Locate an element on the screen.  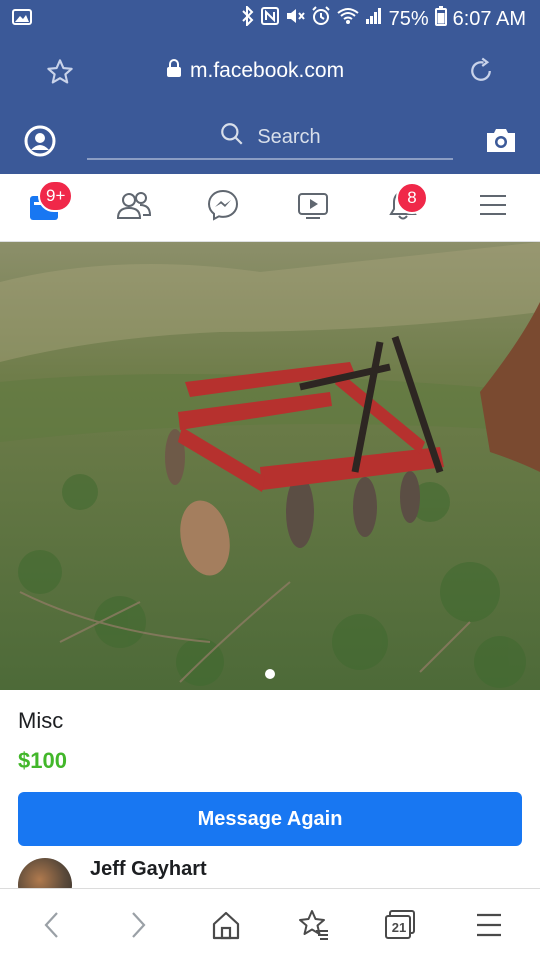
seller-name: Jeff Gayhart is located at coordinates (148, 869).